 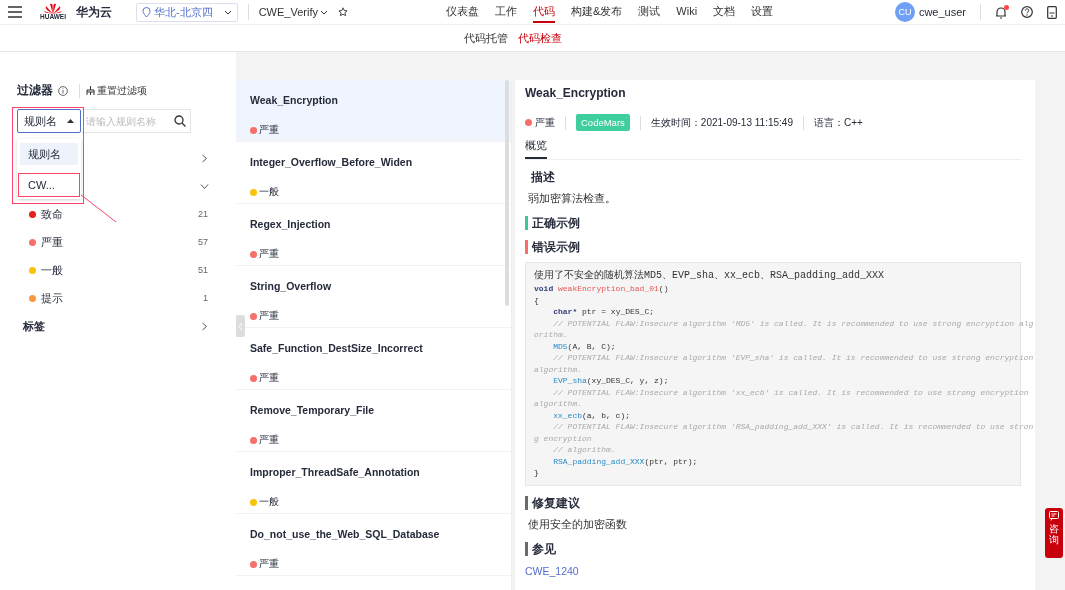 What do you see at coordinates (180, 121) in the screenshot?
I see `search-icon` at bounding box center [180, 121].